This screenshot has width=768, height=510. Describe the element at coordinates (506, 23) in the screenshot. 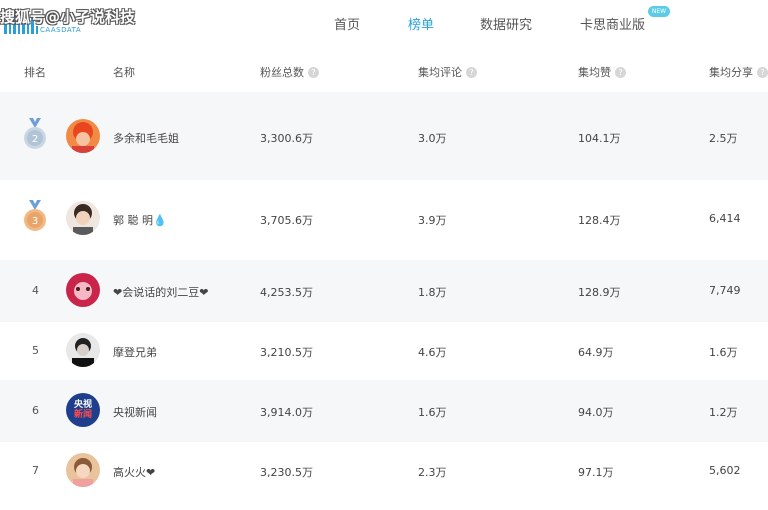

I see `nav-data-research: 数据研究` at that location.